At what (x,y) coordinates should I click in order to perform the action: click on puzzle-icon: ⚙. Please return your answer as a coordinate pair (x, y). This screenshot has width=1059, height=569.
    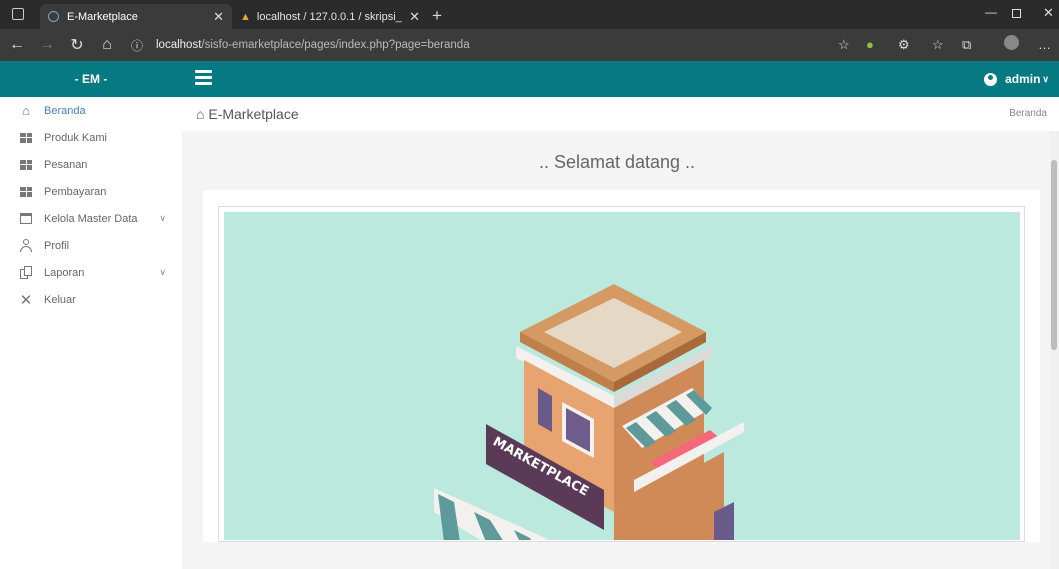
    Looking at the image, I should click on (904, 45).